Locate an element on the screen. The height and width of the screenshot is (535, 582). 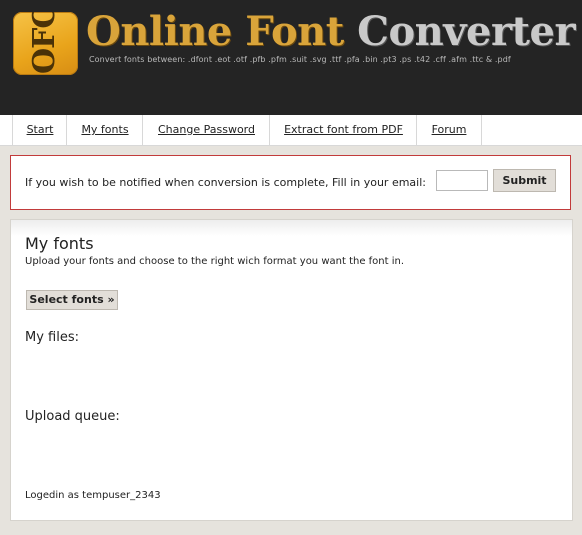
page-title: My fonts is located at coordinates (59, 243).